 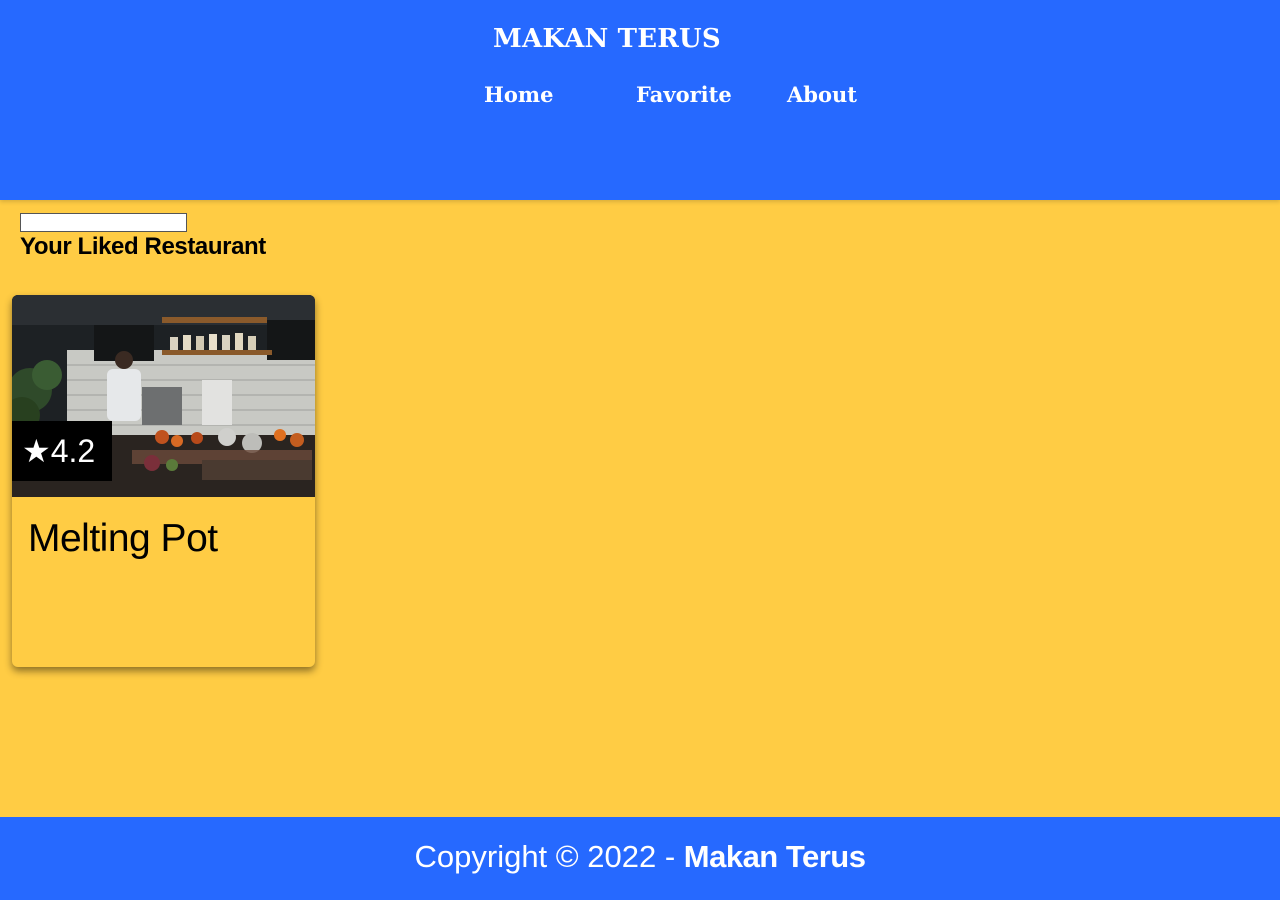 I want to click on copyright-text: Copyright © 2022 -, so click(x=549, y=856).